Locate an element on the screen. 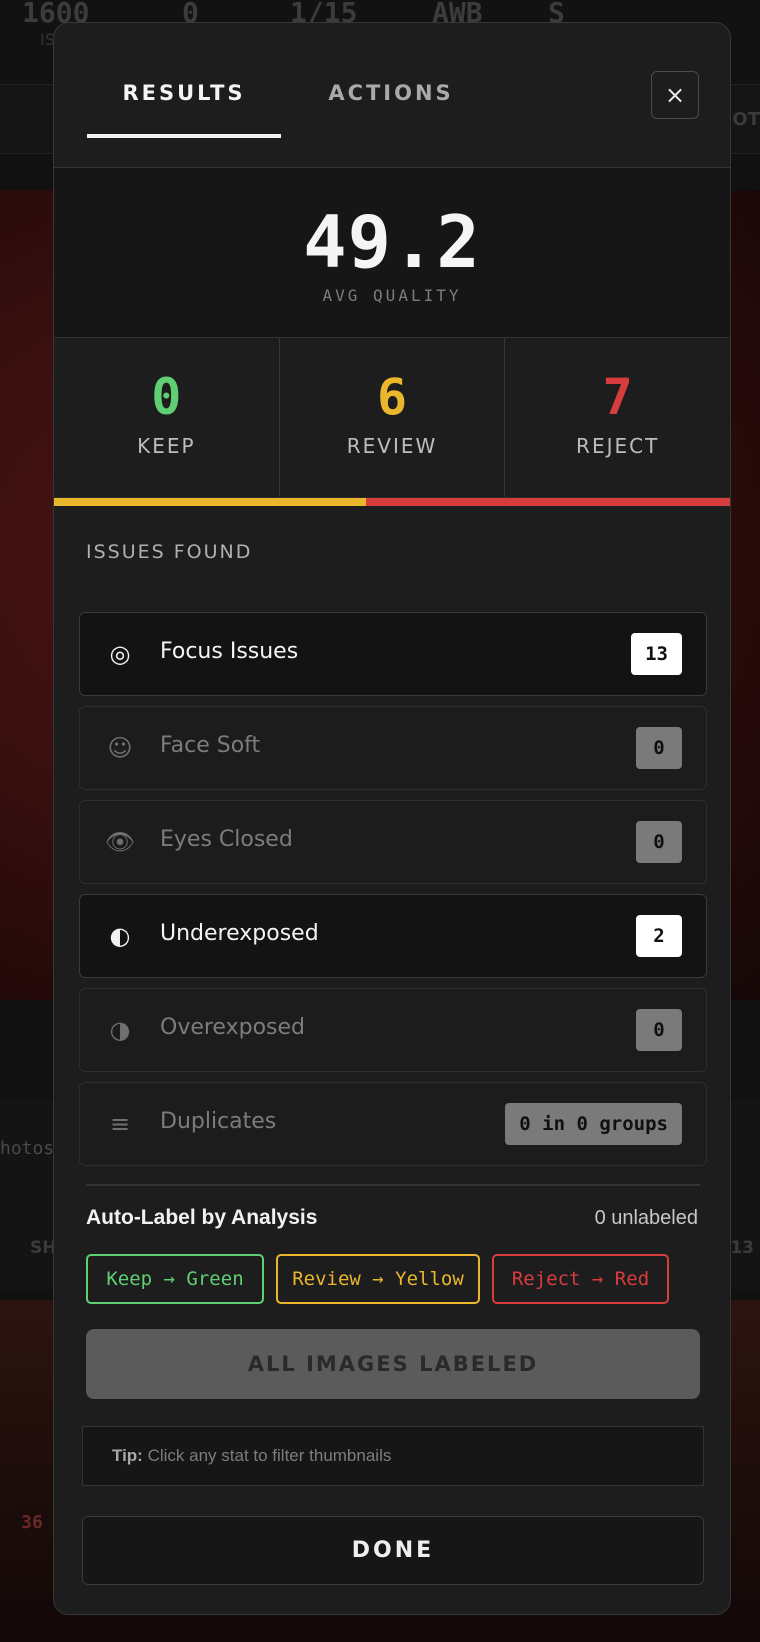 The height and width of the screenshot is (1642, 760). smiley-face-icon: ☺ is located at coordinates (120, 748).